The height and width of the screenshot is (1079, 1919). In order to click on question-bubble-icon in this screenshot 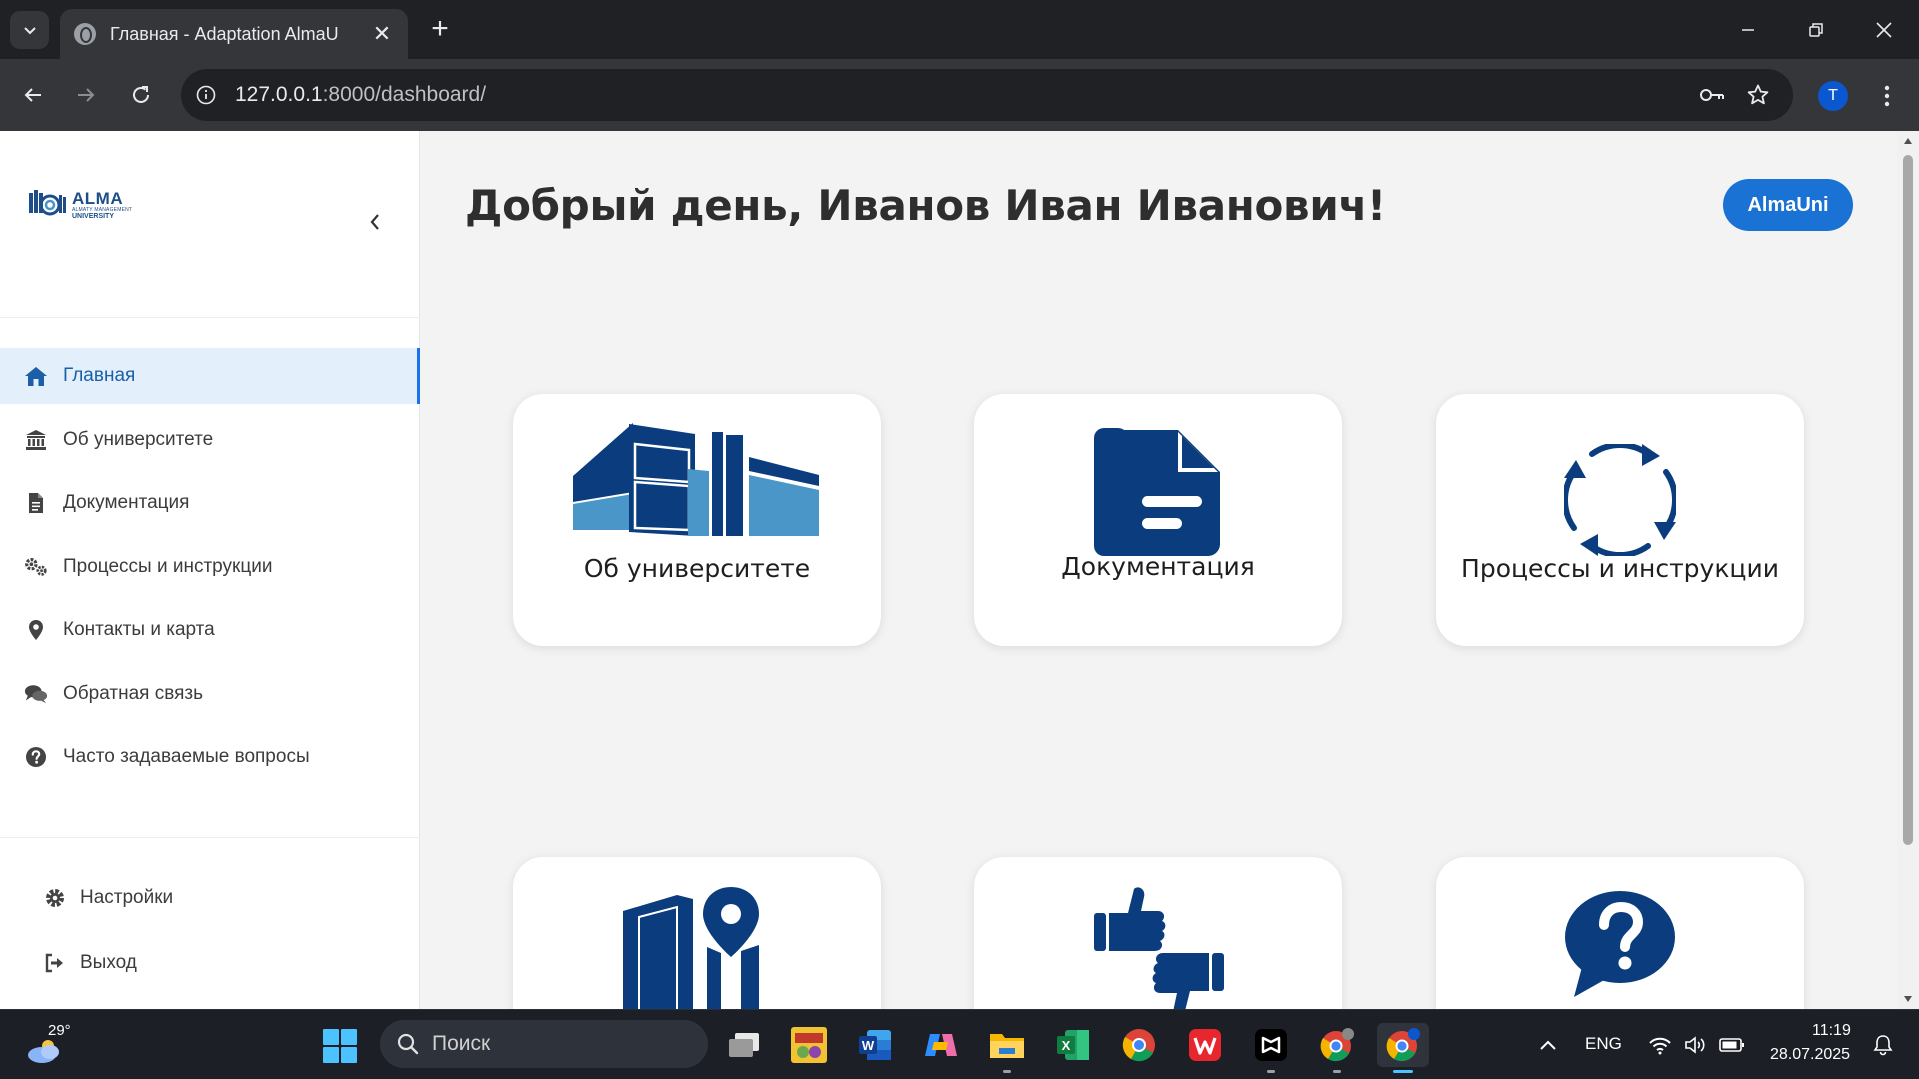, I will do `click(1620, 944)`.